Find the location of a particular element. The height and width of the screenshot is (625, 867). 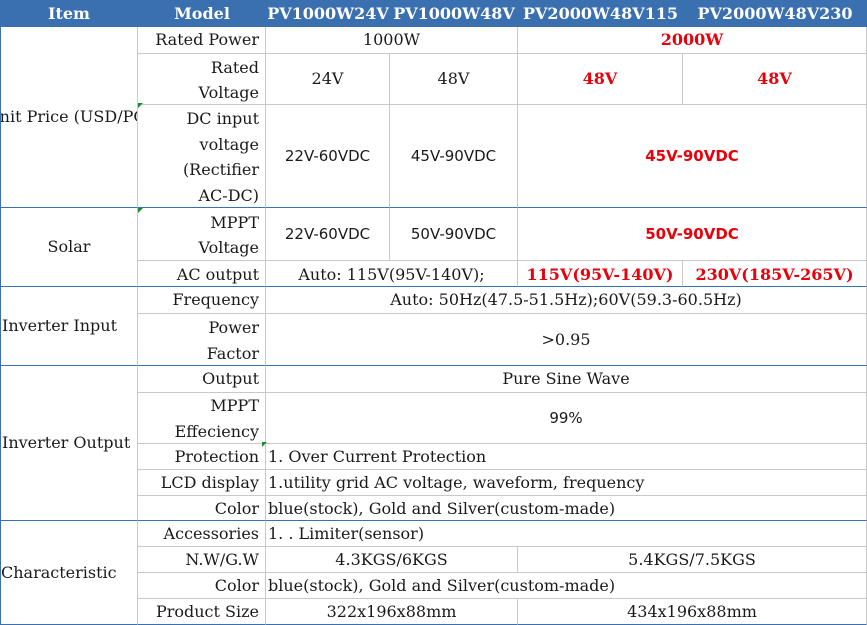

ac-output-1000: Auto: 115V(95V-140V); is located at coordinates (392, 274).